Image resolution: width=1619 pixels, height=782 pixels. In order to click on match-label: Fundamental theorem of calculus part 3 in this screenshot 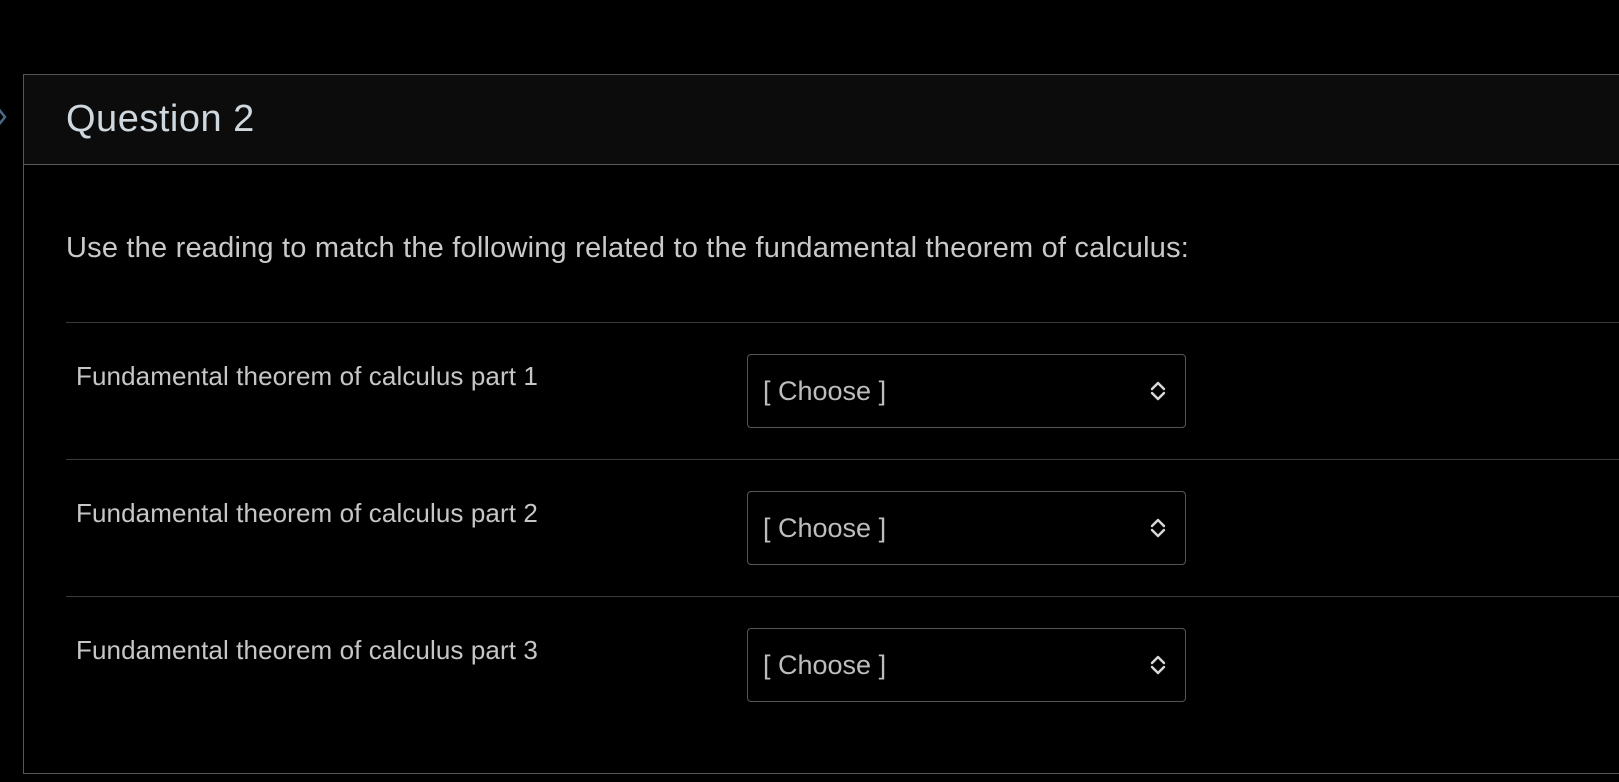, I will do `click(307, 650)`.